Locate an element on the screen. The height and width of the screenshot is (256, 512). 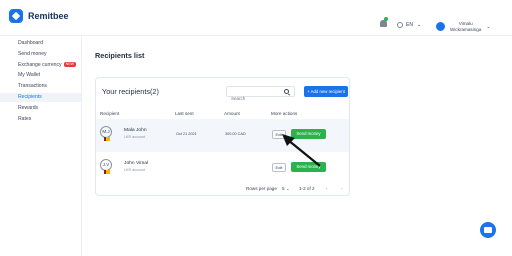
user-menu: Vimalu Wickramasinga ⌄ is located at coordinates (463, 26).